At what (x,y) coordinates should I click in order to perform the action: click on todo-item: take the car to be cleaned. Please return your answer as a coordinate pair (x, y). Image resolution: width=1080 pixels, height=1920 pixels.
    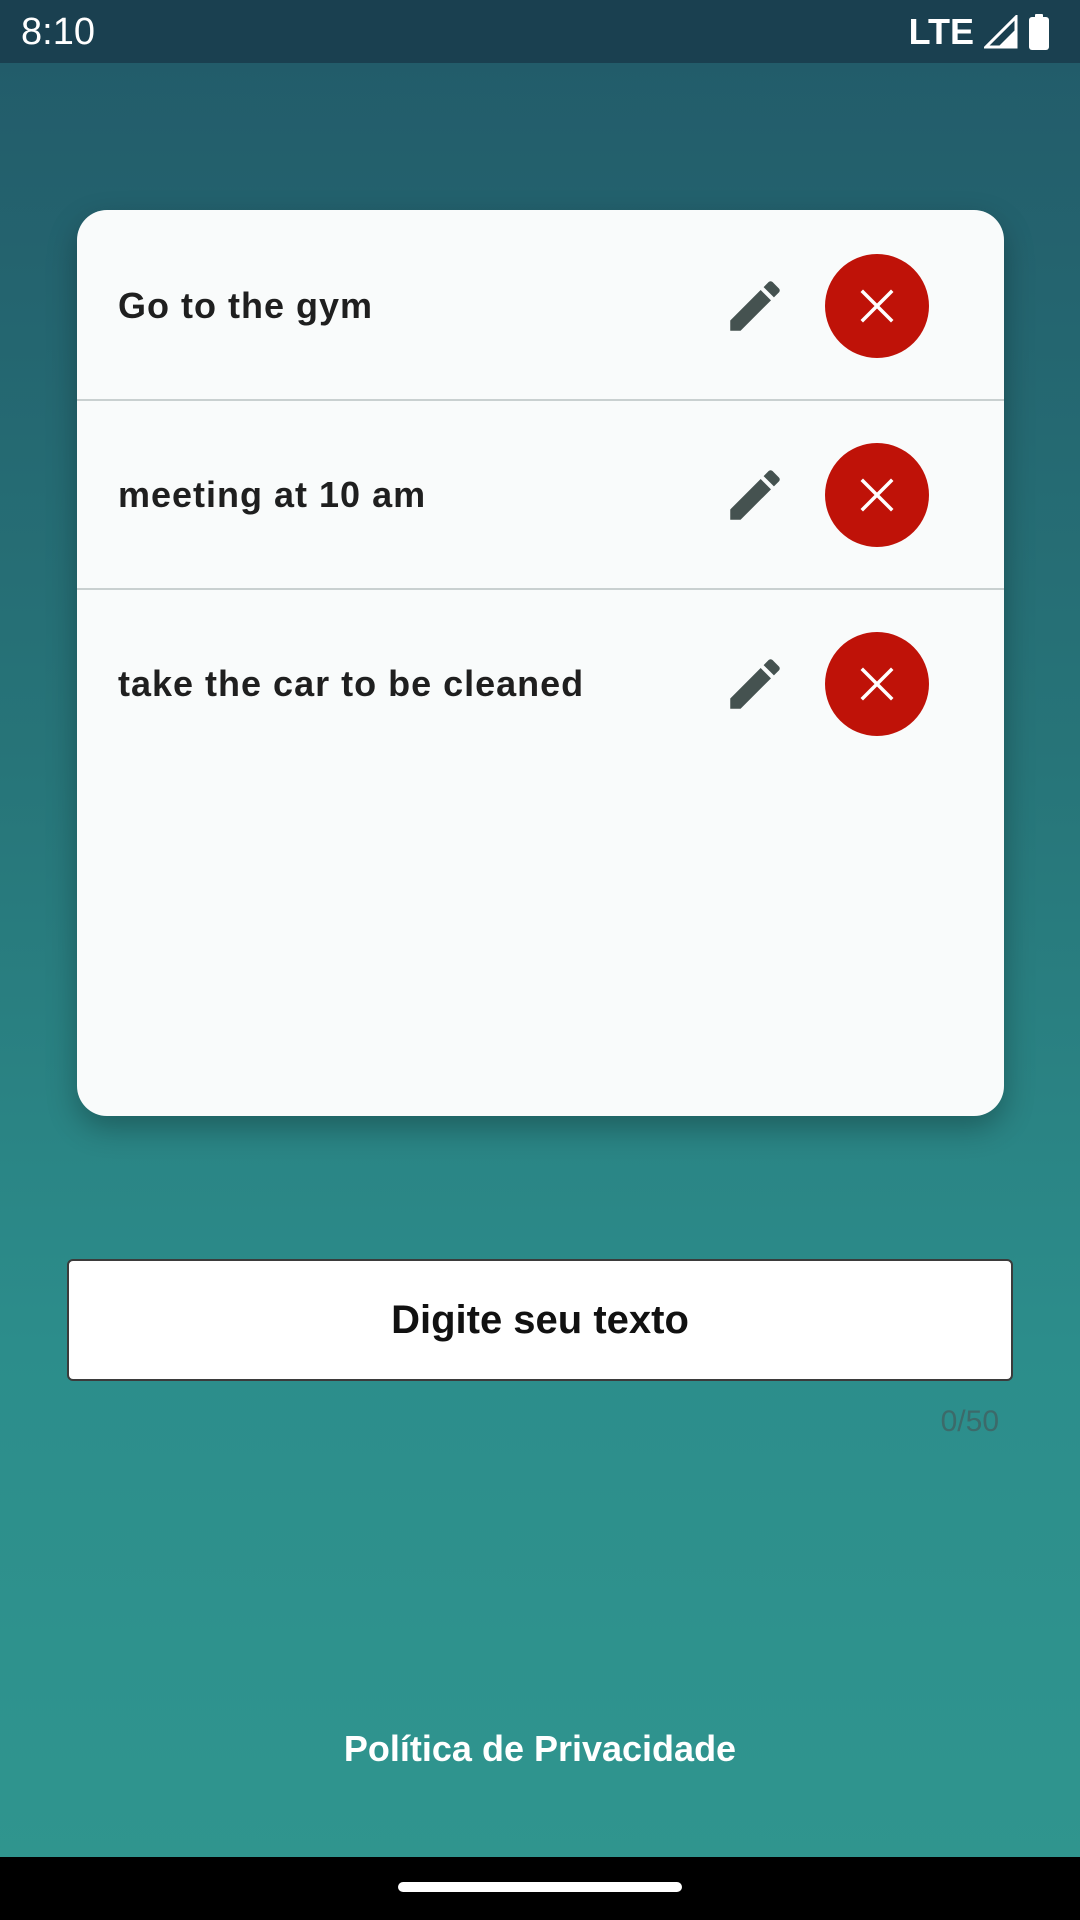
    Looking at the image, I should click on (540, 683).